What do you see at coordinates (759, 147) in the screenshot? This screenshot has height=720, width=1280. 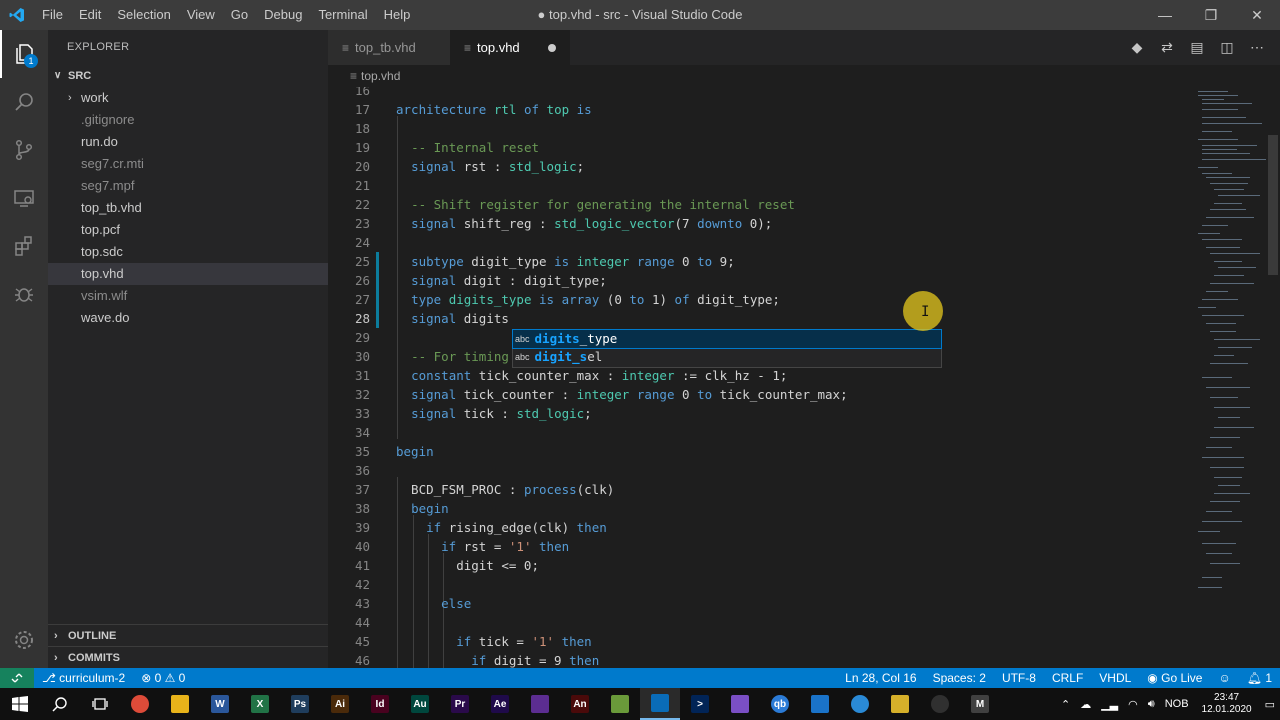 I see `code-line: 19 -- Internal reset` at bounding box center [759, 147].